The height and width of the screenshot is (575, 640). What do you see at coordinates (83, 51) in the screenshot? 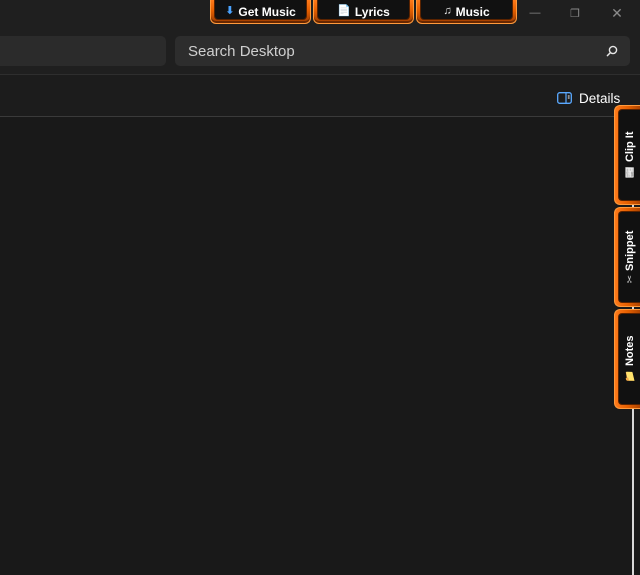
I see `address-bar` at bounding box center [83, 51].